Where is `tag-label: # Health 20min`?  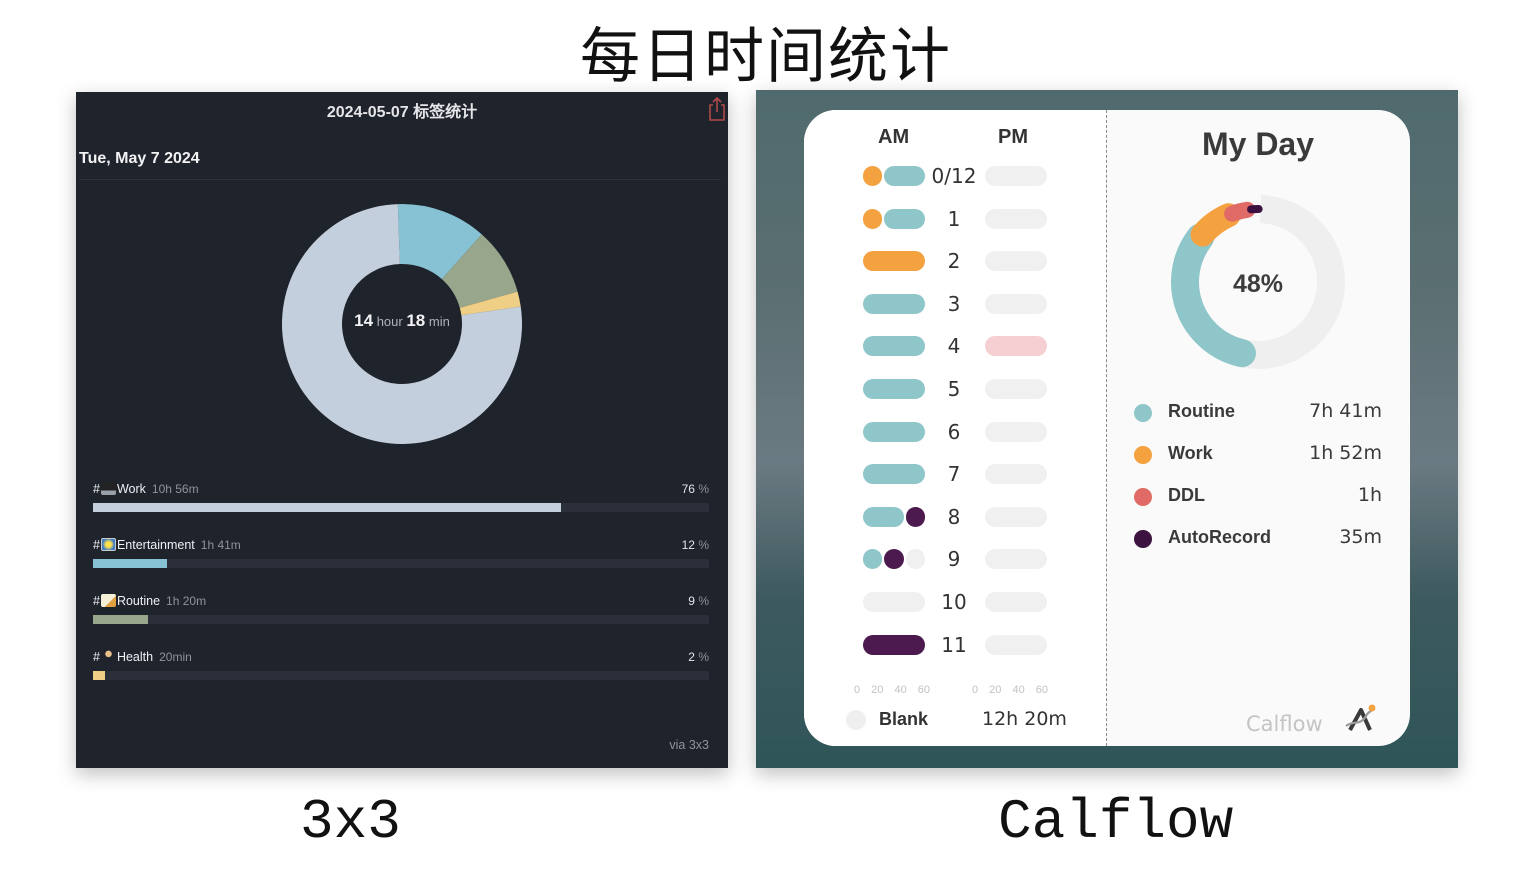
tag-label: # Health 20min is located at coordinates (142, 657).